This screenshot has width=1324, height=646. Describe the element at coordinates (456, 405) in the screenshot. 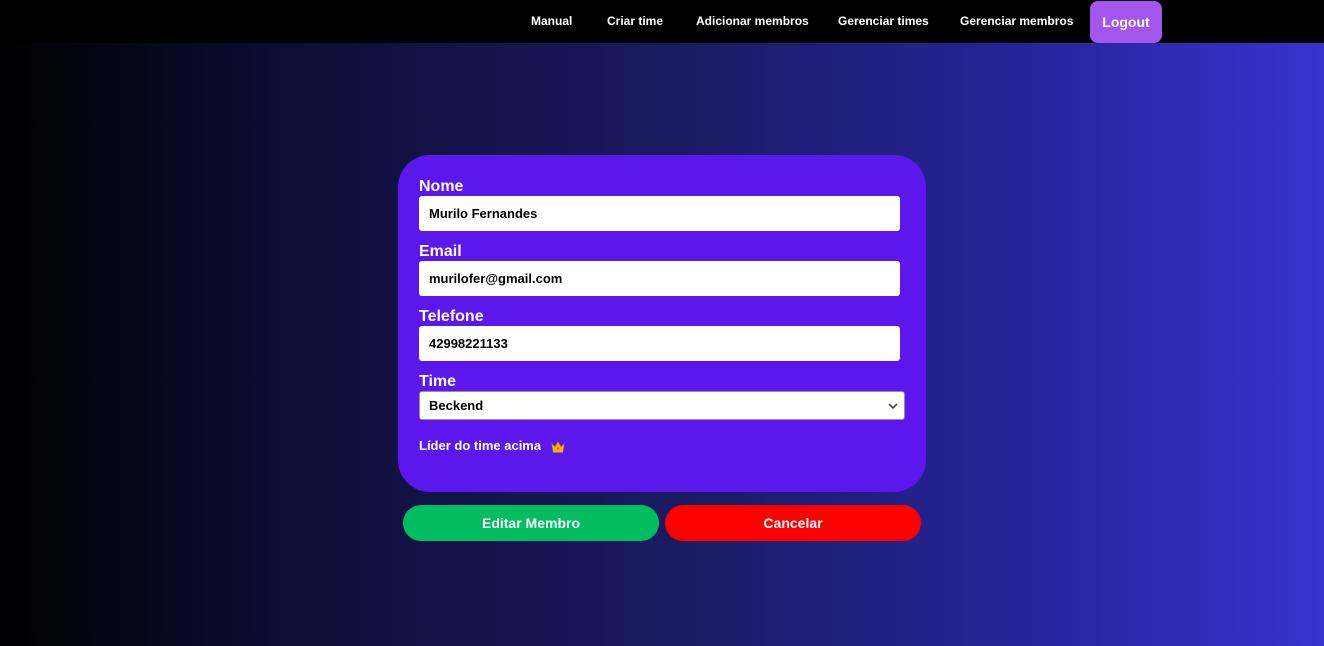

I see `team-select-value: Beckend` at that location.